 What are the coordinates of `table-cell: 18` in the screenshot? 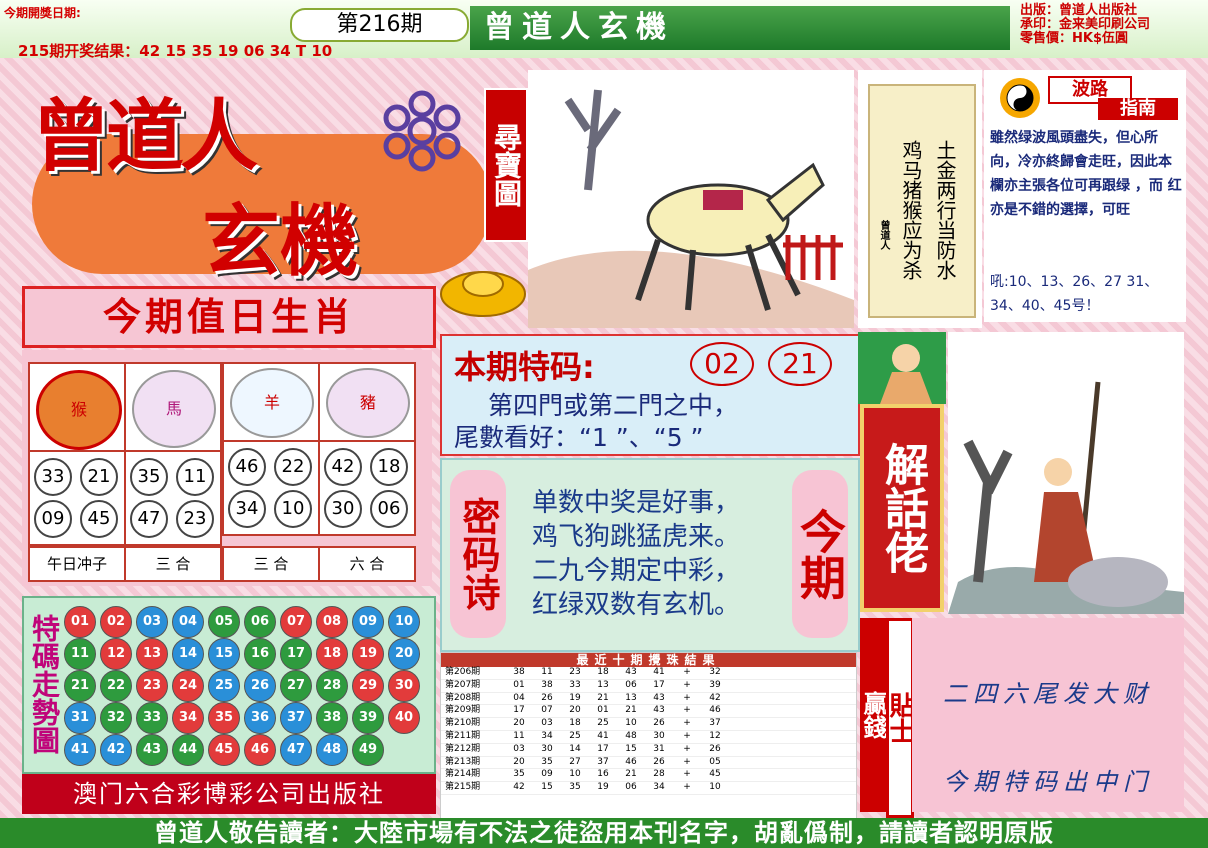 It's located at (603, 672).